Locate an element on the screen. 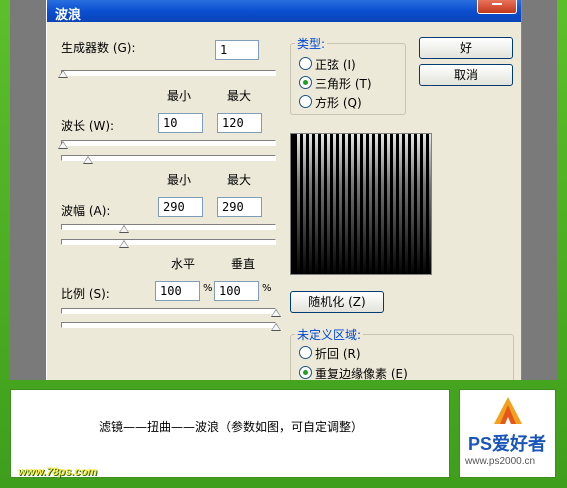 The width and height of the screenshot is (567, 488). type-square-label: 方形 (Q) is located at coordinates (338, 102).